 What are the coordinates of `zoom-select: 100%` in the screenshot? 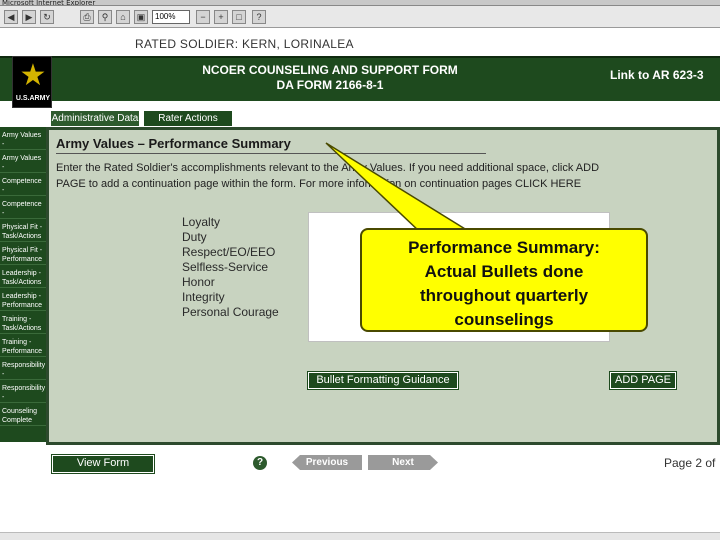 It's located at (171, 17).